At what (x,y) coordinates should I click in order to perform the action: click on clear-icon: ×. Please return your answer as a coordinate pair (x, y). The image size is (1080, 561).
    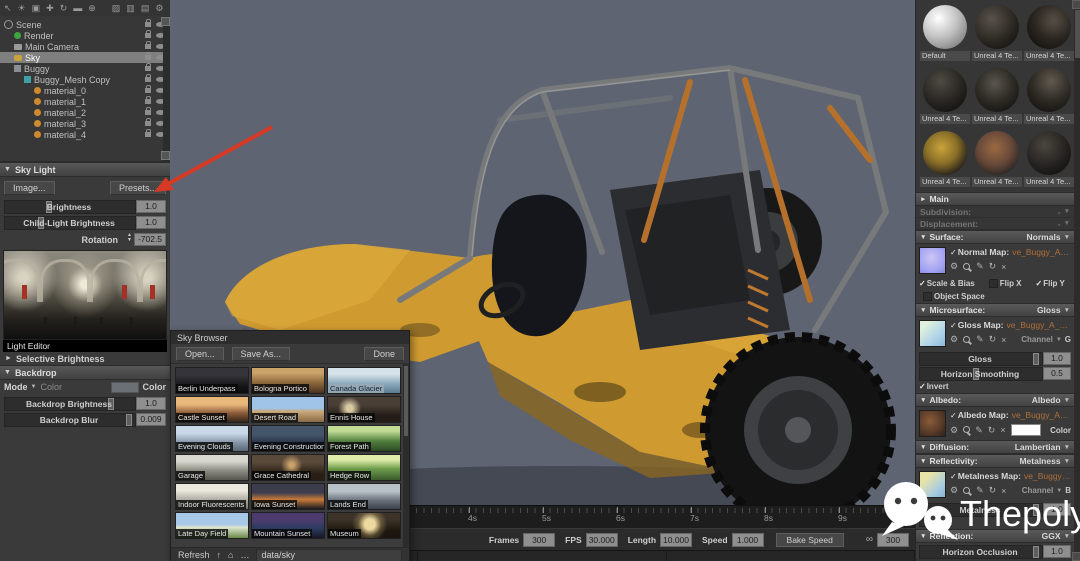
    Looking at the image, I should click on (1003, 340).